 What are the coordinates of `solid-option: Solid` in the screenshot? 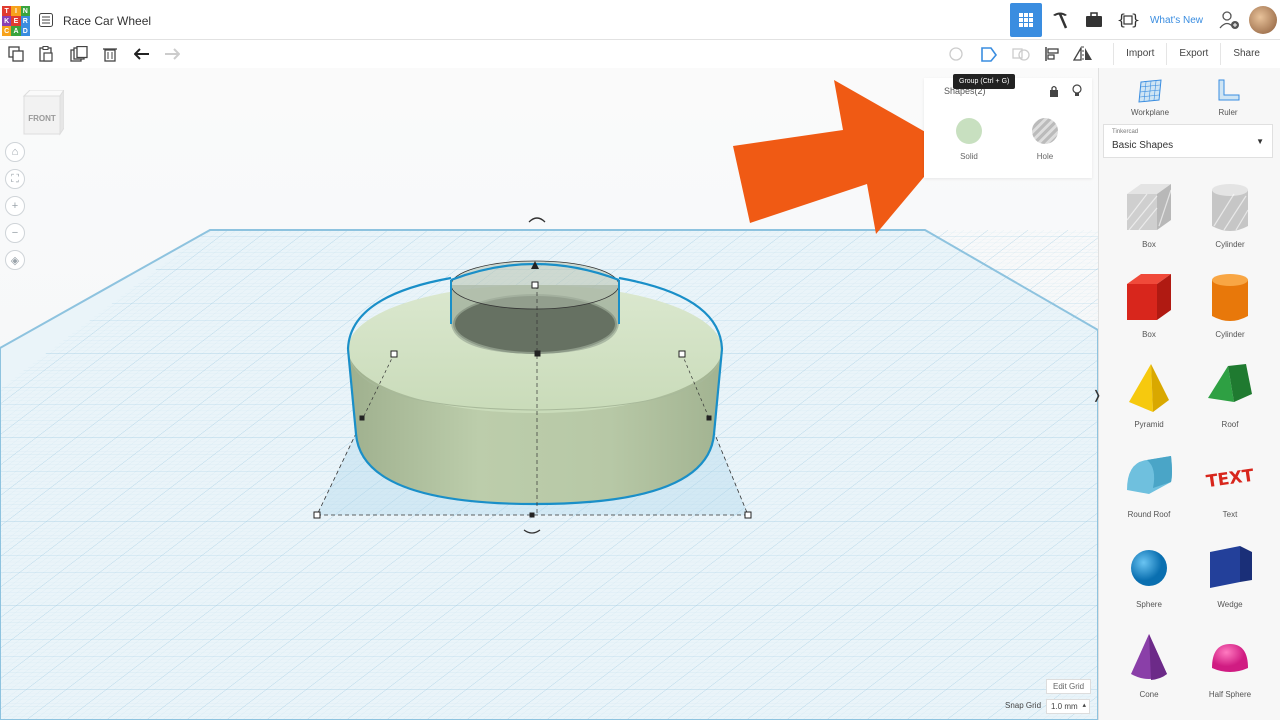 It's located at (969, 139).